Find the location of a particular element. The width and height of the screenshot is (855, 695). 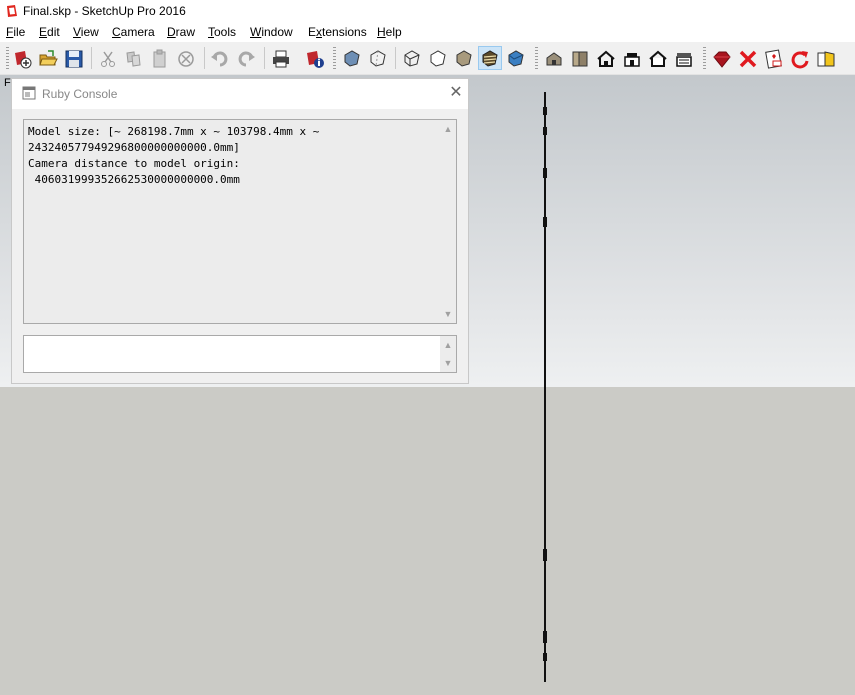

menu-file: File is located at coordinates (15, 32).